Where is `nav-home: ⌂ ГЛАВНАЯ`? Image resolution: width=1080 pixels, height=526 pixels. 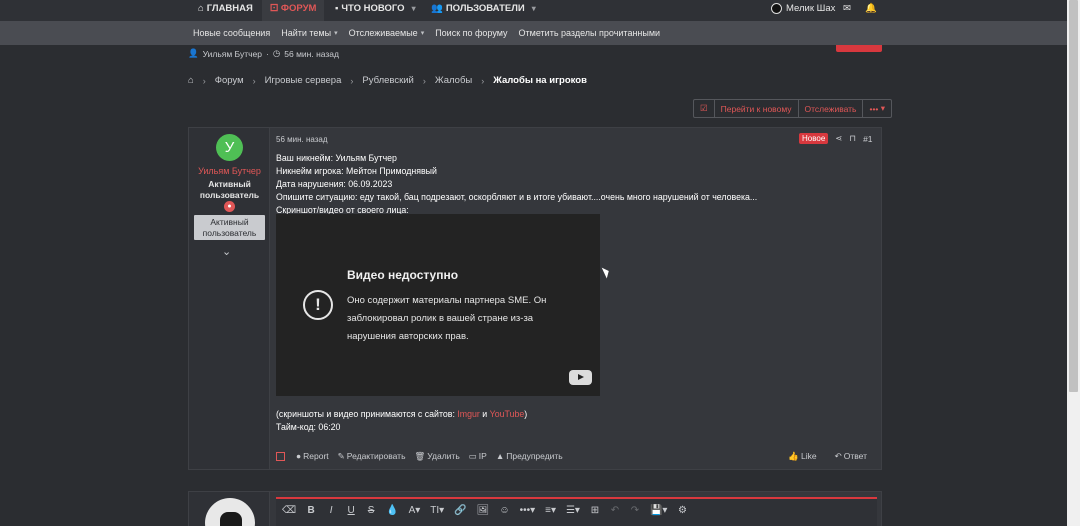
nav-home: ⌂ ГЛАВНАЯ is located at coordinates (225, 10).